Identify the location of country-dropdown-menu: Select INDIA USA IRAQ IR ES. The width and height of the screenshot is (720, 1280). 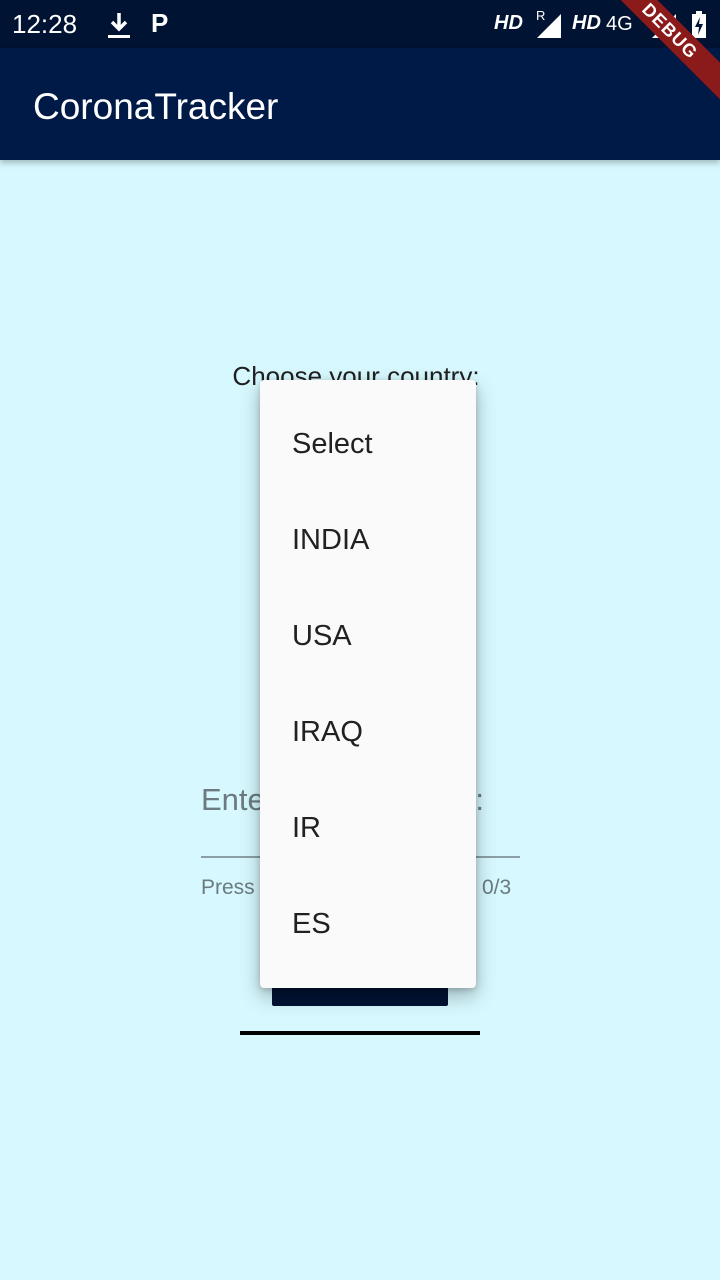
(368, 684).